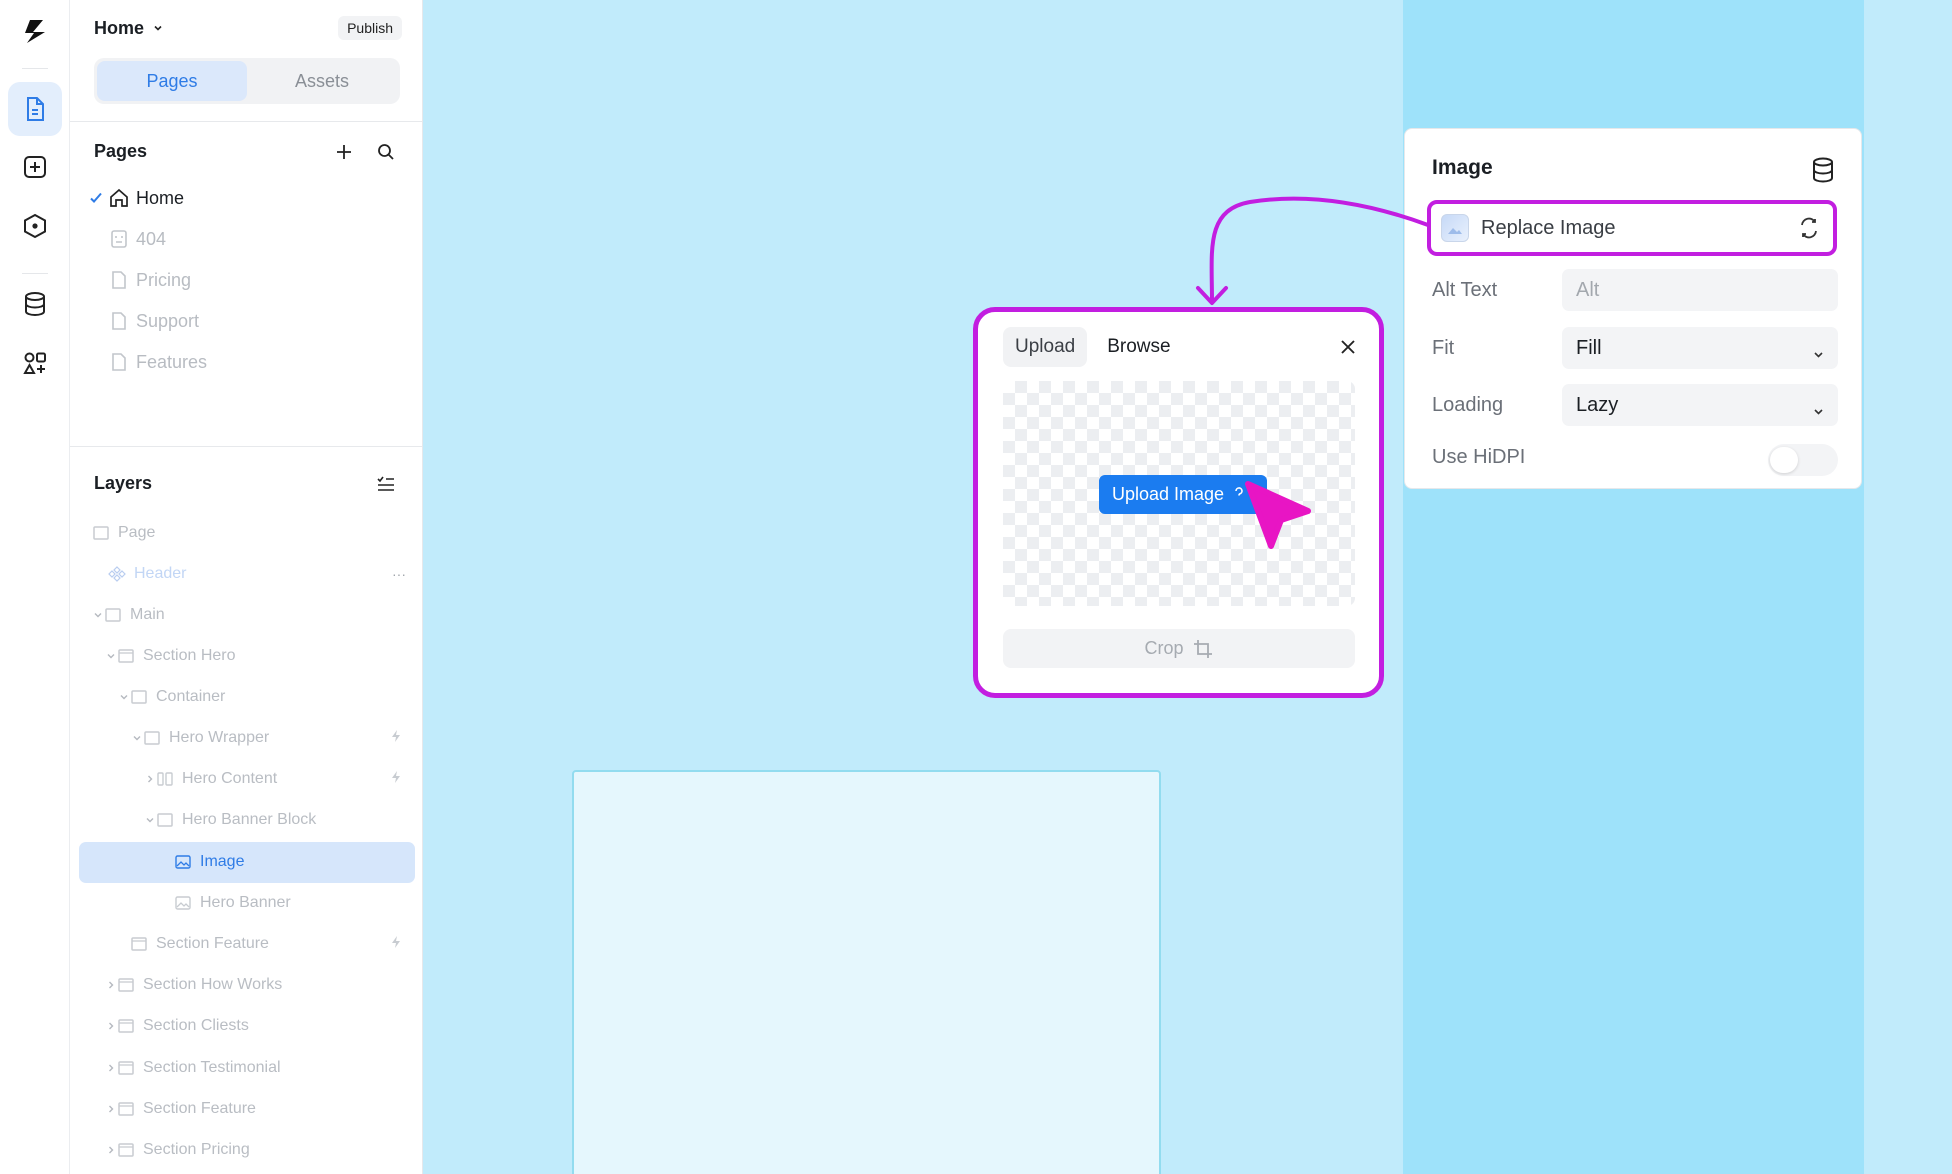  What do you see at coordinates (399, 574) in the screenshot?
I see `more-options-icon: ···` at bounding box center [399, 574].